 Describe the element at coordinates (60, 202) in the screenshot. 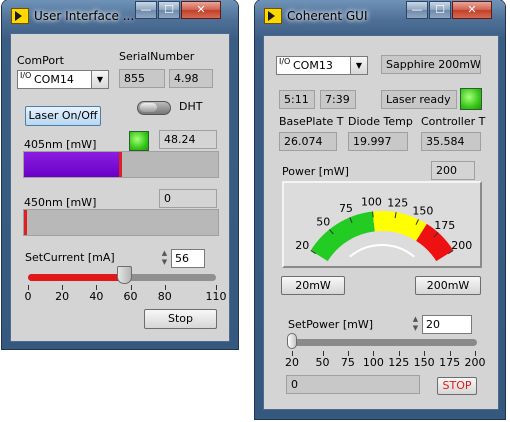

I see `450nm-label: 450nm [mW]` at that location.